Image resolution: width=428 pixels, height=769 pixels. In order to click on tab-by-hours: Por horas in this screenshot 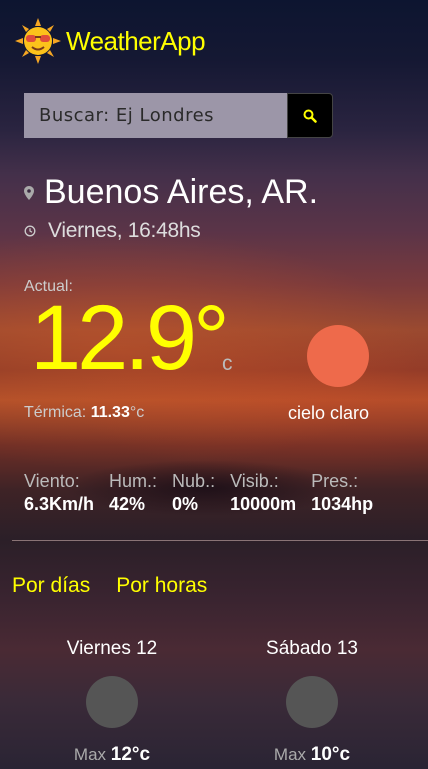, I will do `click(161, 586)`.